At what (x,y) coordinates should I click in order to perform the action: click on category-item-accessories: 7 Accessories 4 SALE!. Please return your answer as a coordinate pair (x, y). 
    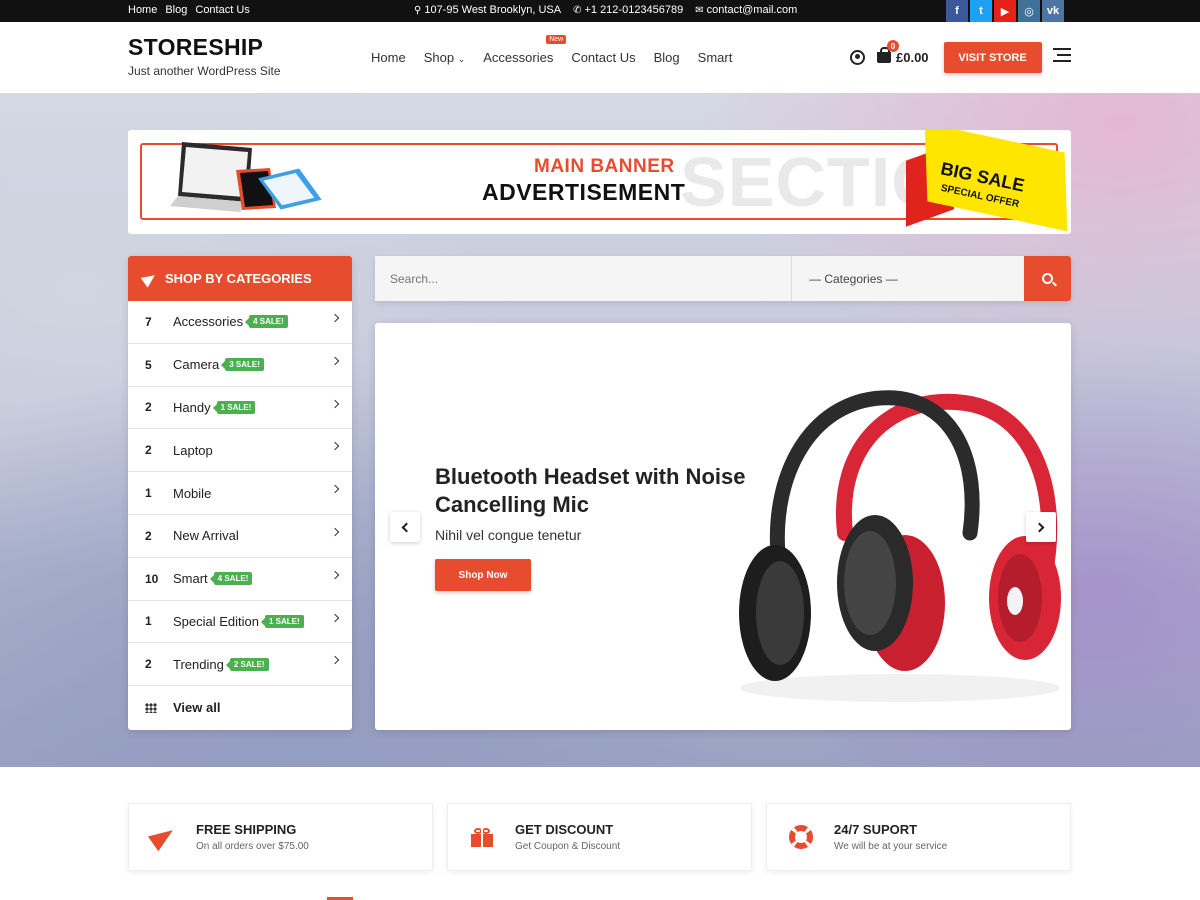
    Looking at the image, I should click on (240, 322).